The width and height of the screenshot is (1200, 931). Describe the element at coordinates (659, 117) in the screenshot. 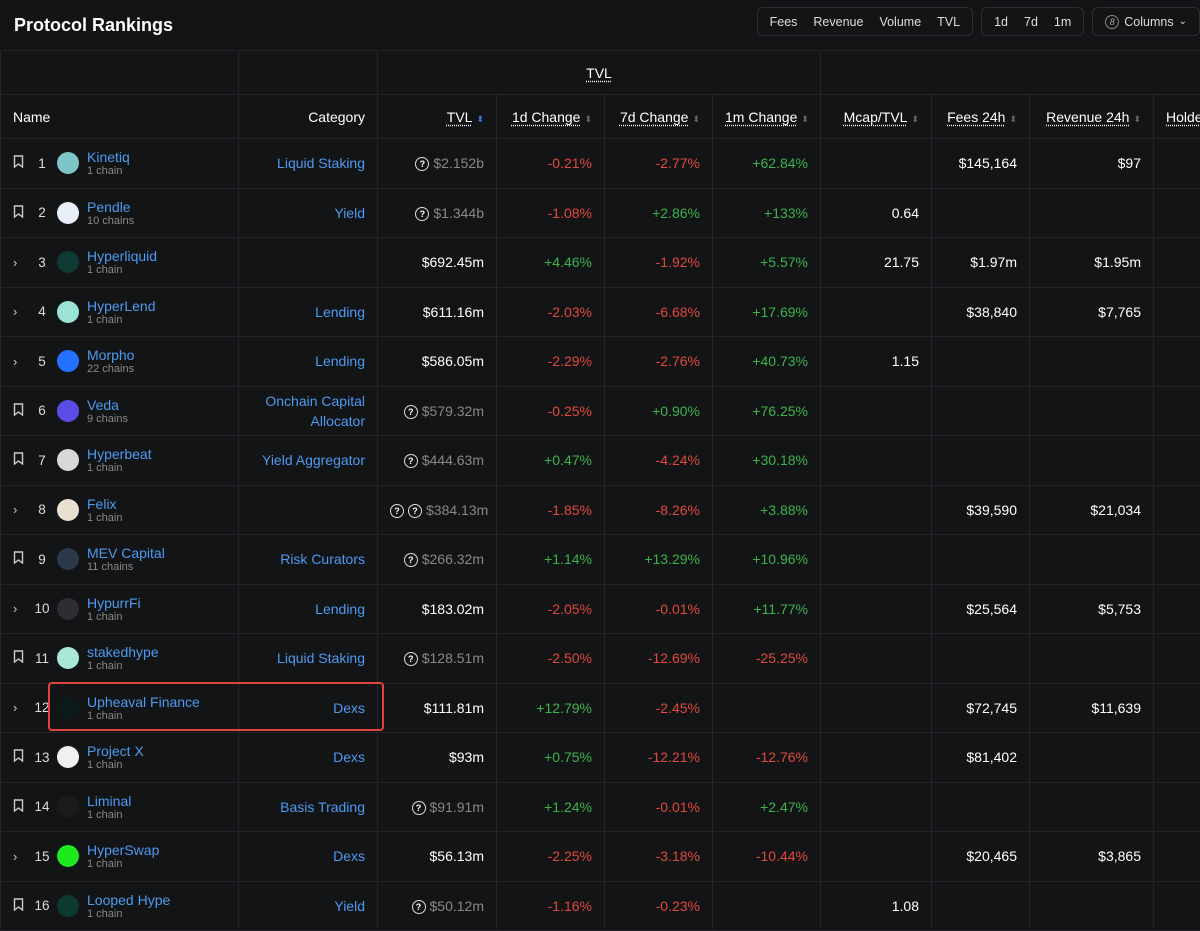

I see `column-header-7d-change: 7d Change⬍` at that location.